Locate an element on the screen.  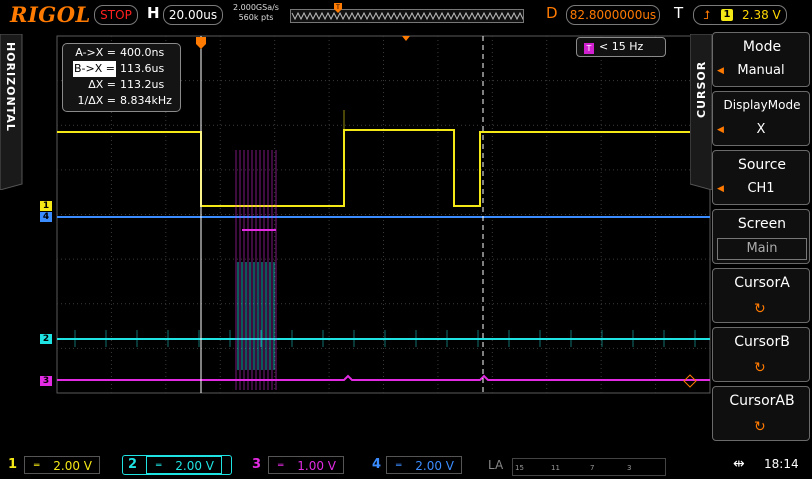
menu-cursor-ab: CursorAB ↻ is located at coordinates (761, 413).